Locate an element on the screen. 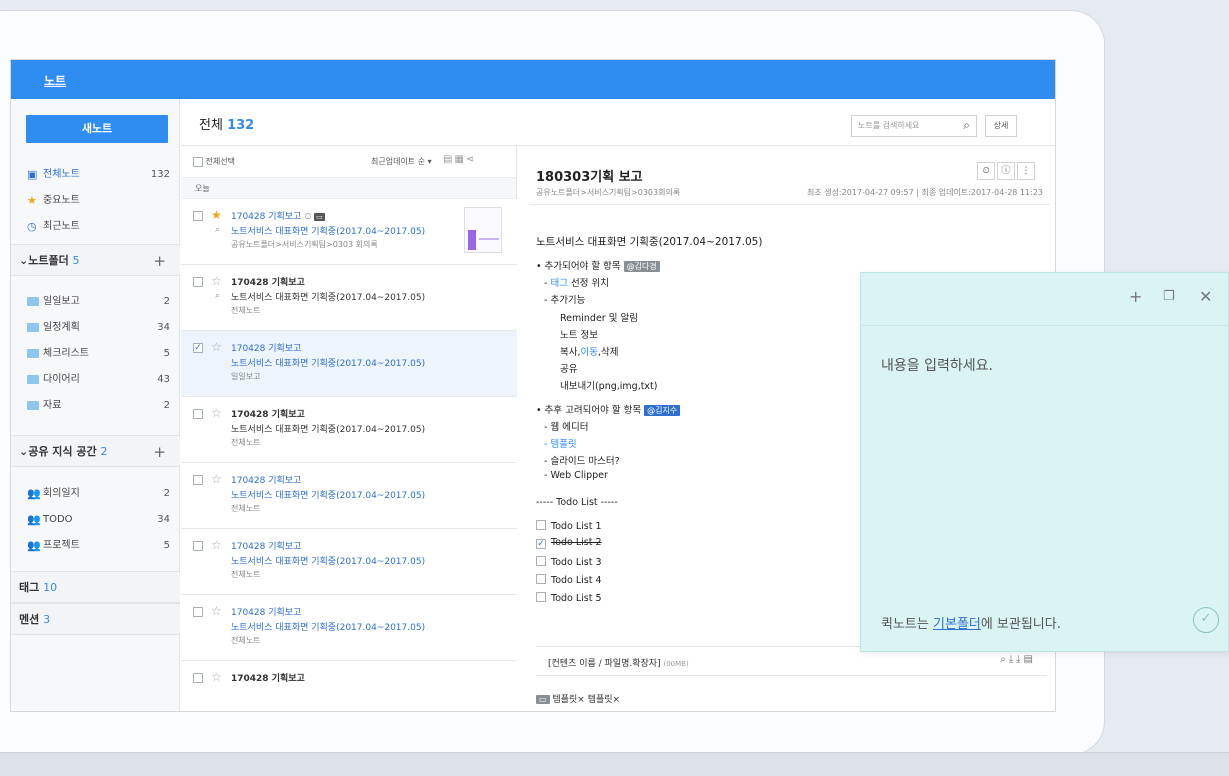 The image size is (1229, 776). attachment-actions-icon: ⌕⤓⤓▤ is located at coordinates (1018, 659).